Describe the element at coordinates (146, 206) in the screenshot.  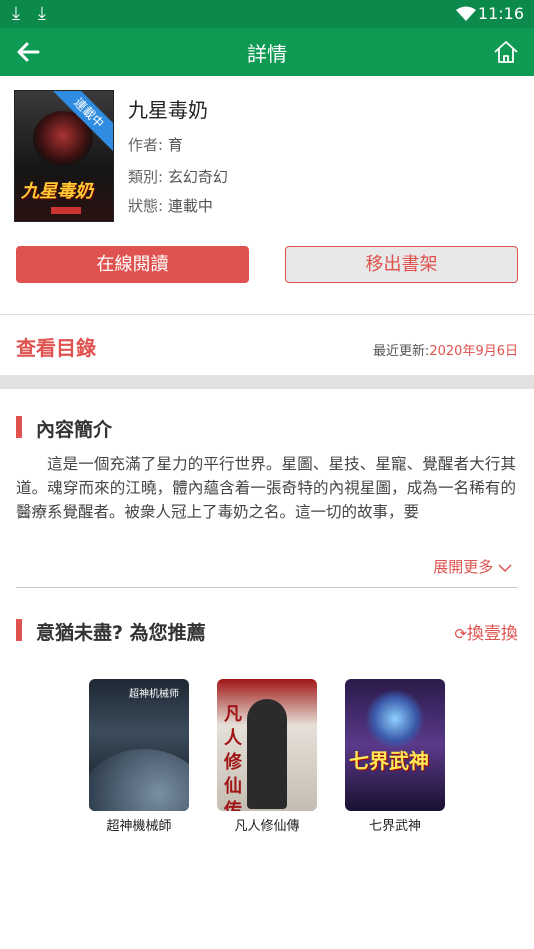
I see `status-label: 狀態:` at that location.